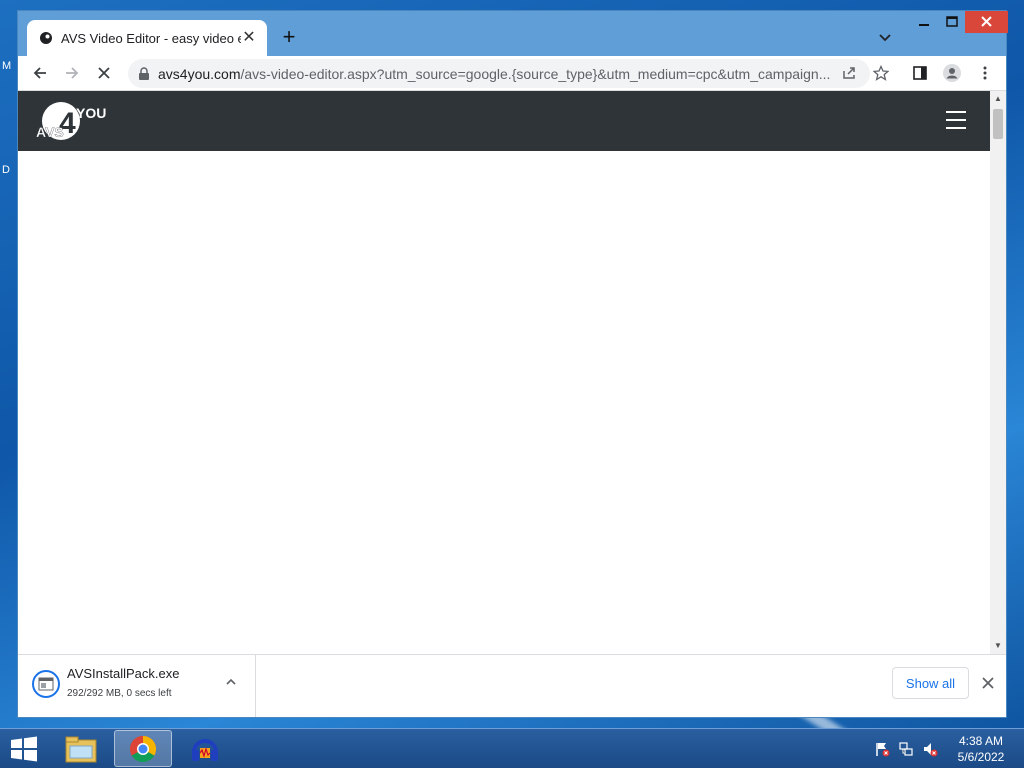 The image size is (1024, 768). What do you see at coordinates (249, 38) in the screenshot?
I see `tab-close-icon: ✕` at bounding box center [249, 38].